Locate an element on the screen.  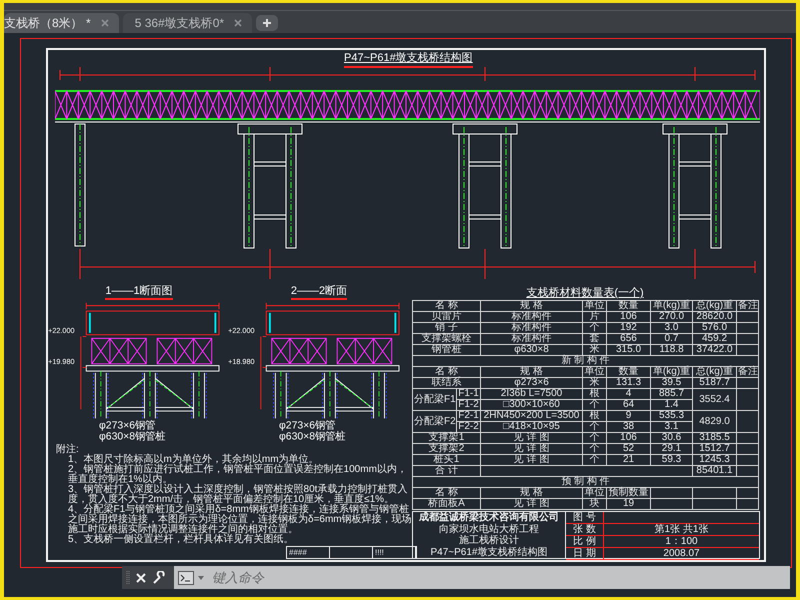
table-cell: 29.1 is located at coordinates (671, 449).